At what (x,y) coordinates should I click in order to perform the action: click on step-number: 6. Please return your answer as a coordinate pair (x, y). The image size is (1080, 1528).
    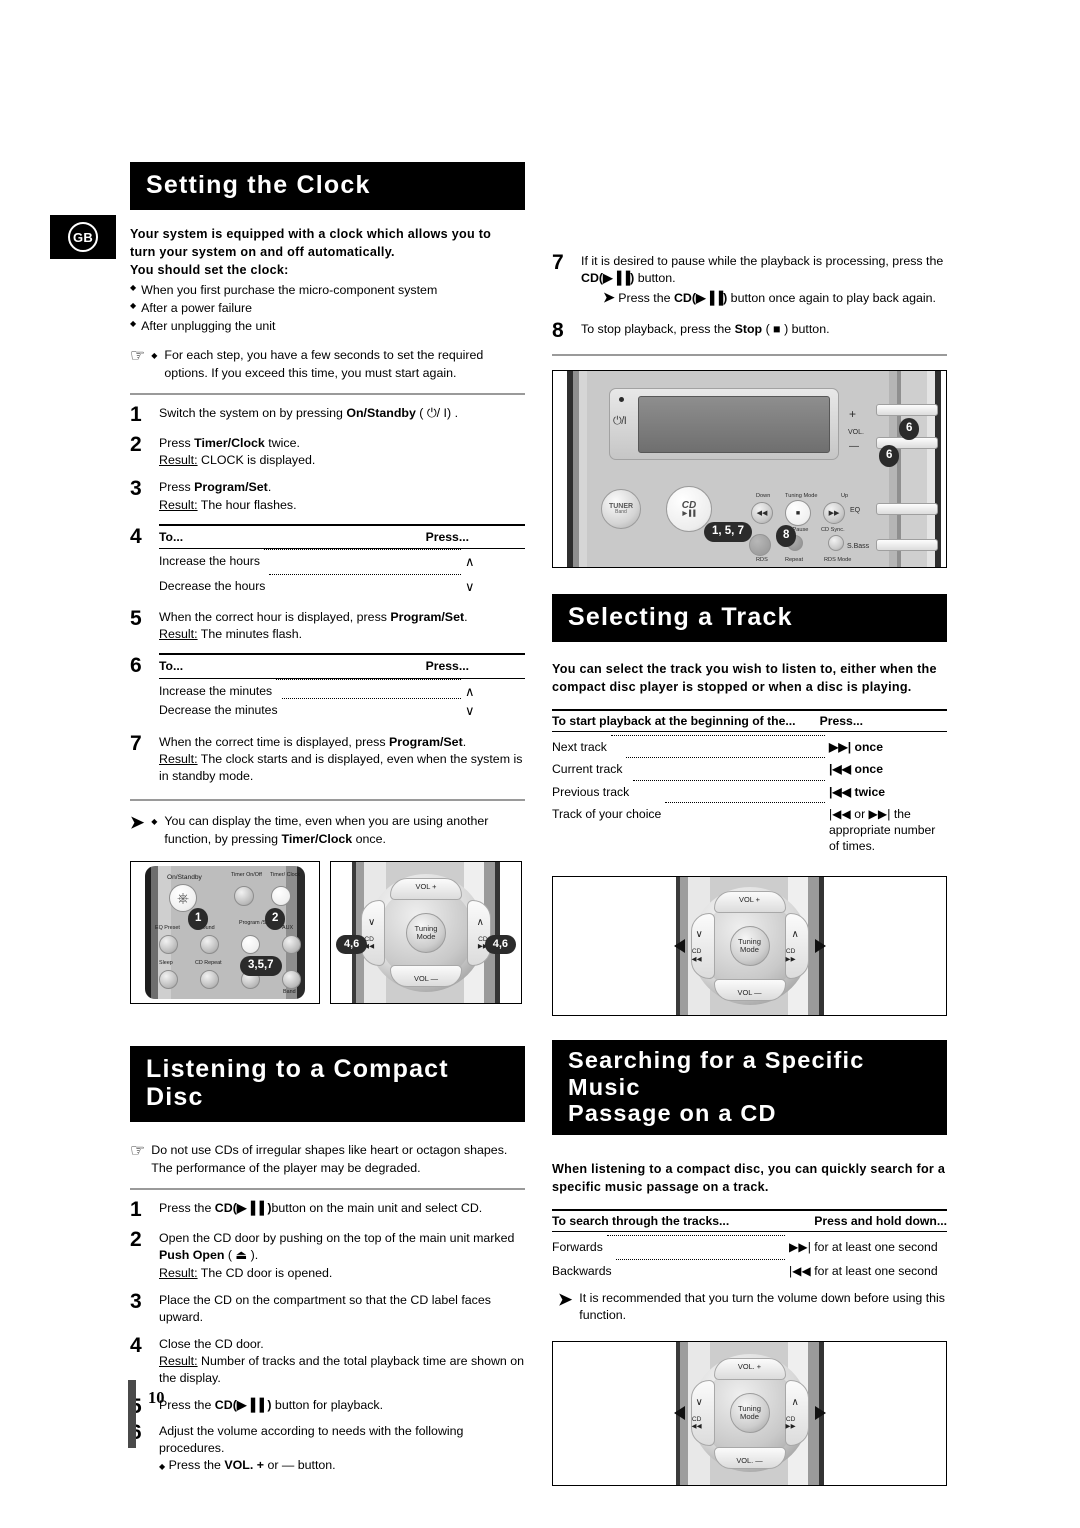
    Looking at the image, I should click on (136, 666).